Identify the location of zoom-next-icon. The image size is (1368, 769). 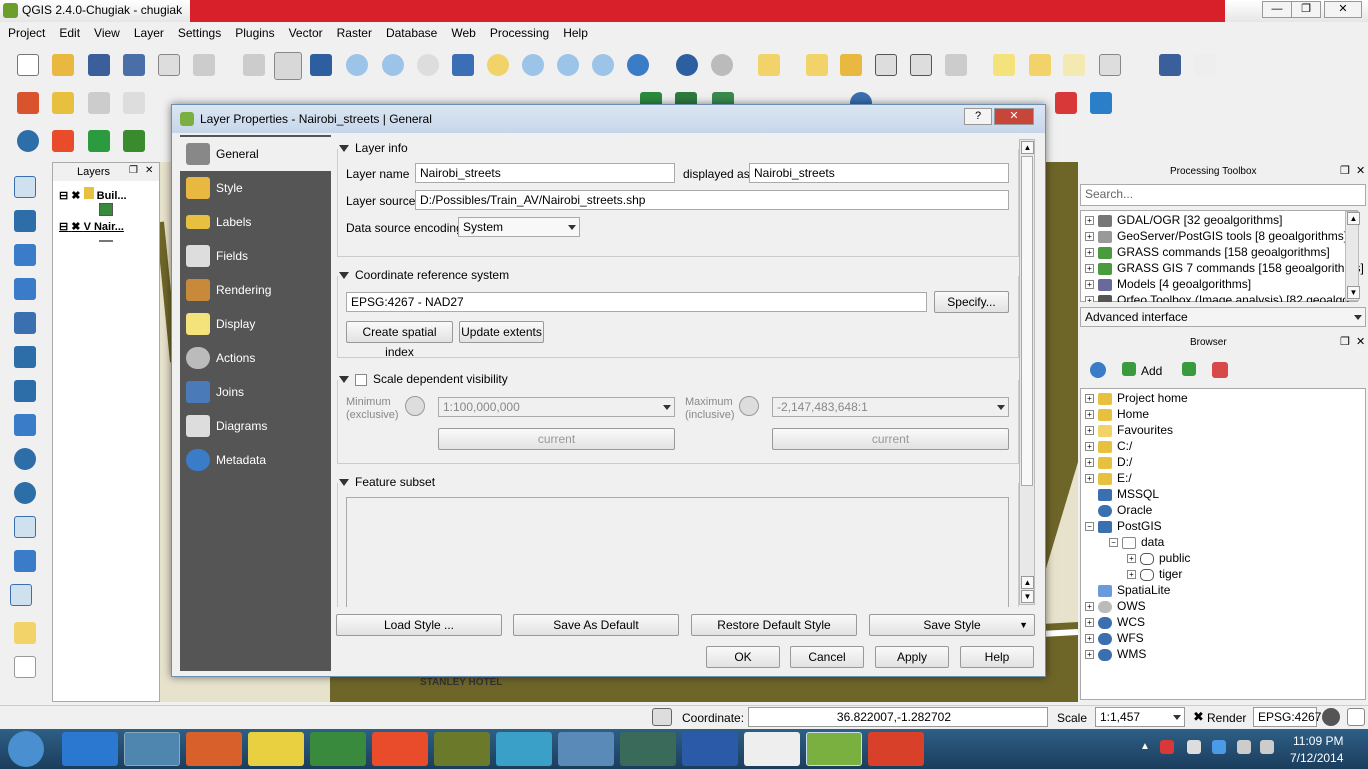
(603, 65).